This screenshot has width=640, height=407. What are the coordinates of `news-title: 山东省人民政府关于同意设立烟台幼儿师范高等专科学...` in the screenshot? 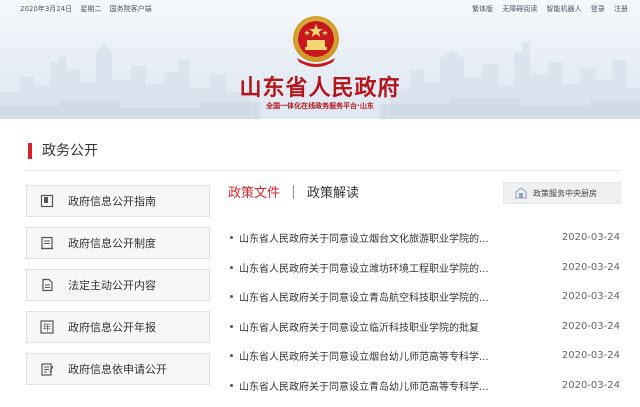 It's located at (364, 358).